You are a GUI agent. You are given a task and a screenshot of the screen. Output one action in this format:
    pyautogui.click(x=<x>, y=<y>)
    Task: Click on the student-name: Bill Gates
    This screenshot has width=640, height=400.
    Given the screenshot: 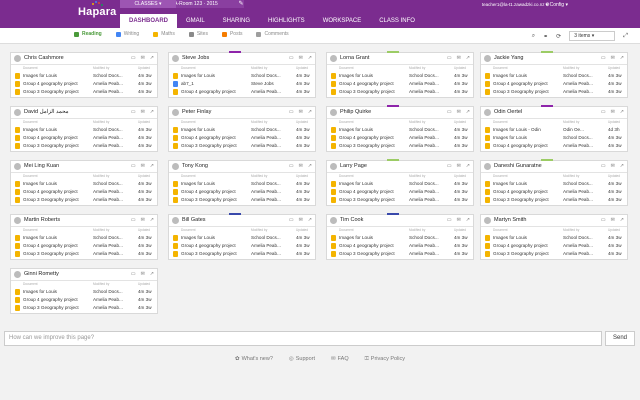 What is the action you would take?
    pyautogui.click(x=194, y=220)
    